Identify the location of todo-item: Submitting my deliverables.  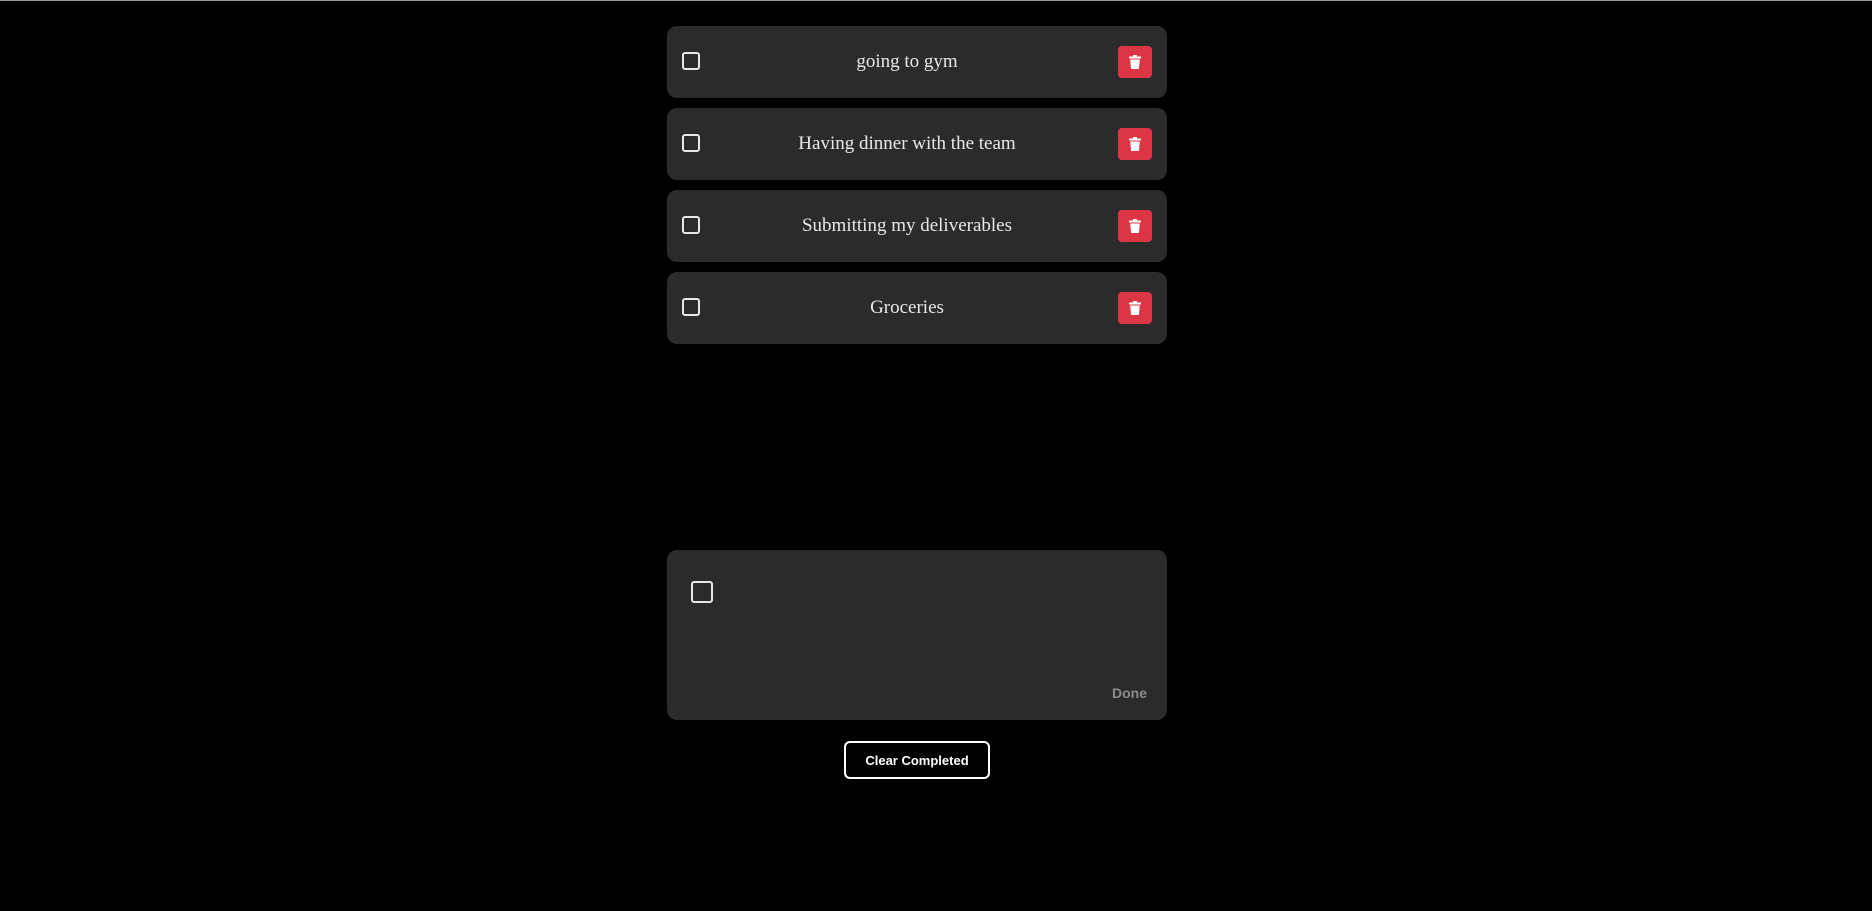
(917, 226).